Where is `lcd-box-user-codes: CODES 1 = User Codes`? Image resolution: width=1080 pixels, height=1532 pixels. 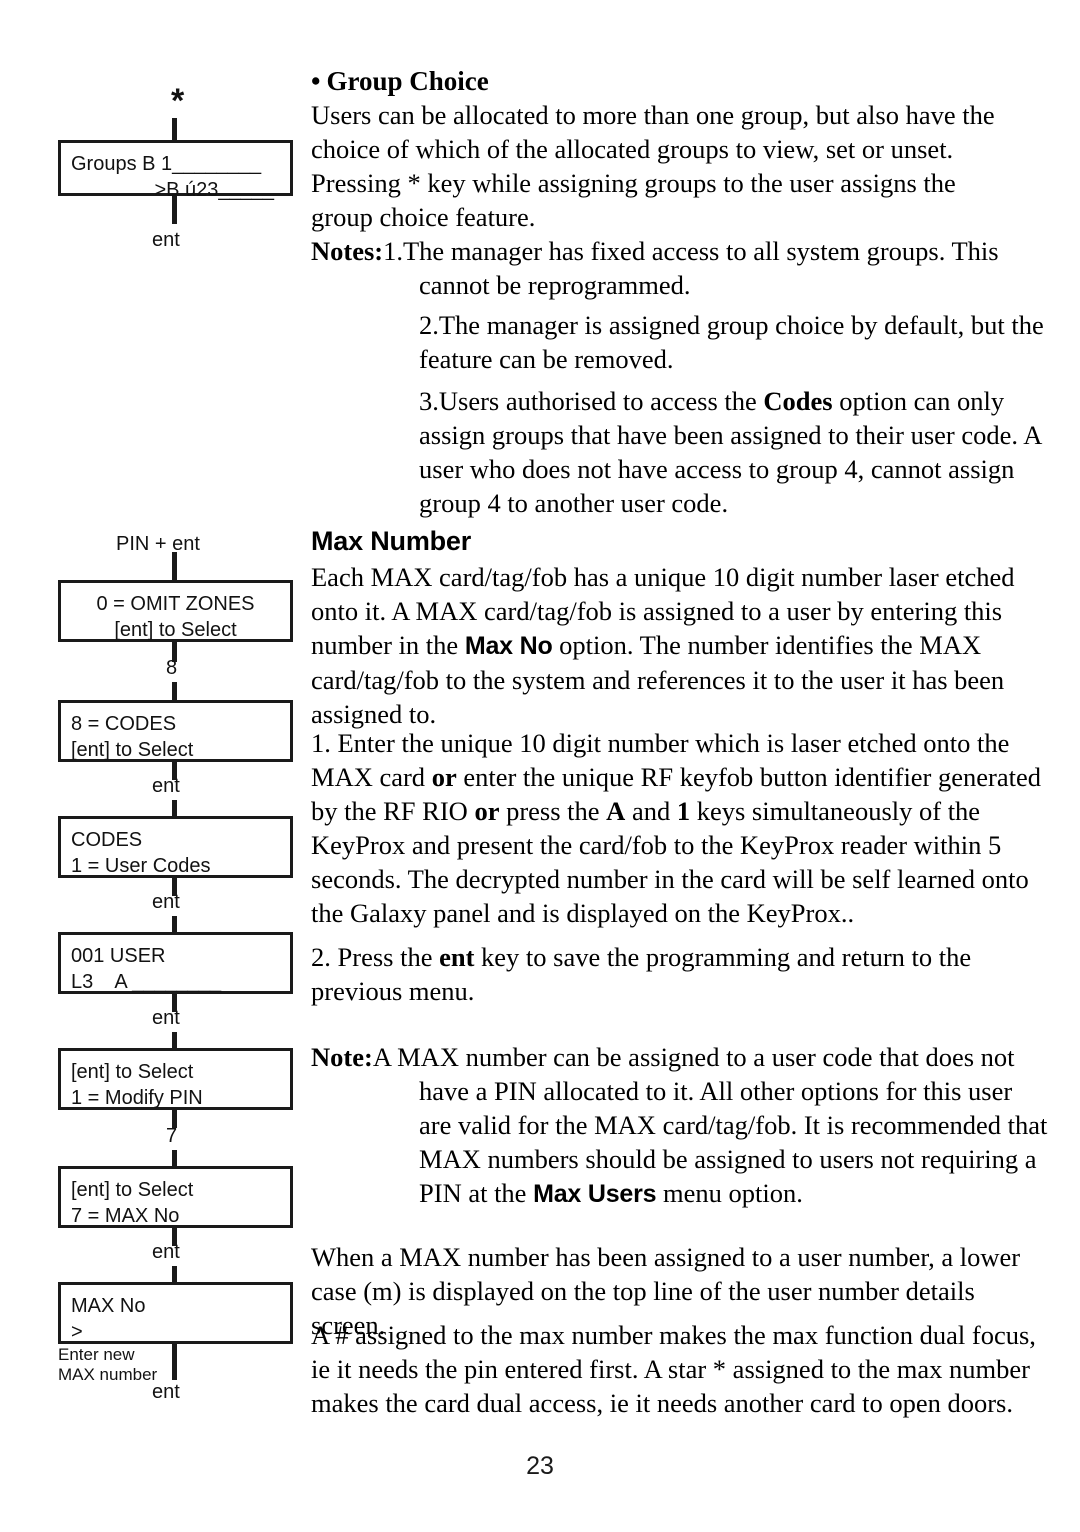 lcd-box-user-codes: CODES 1 = User Codes is located at coordinates (175, 847).